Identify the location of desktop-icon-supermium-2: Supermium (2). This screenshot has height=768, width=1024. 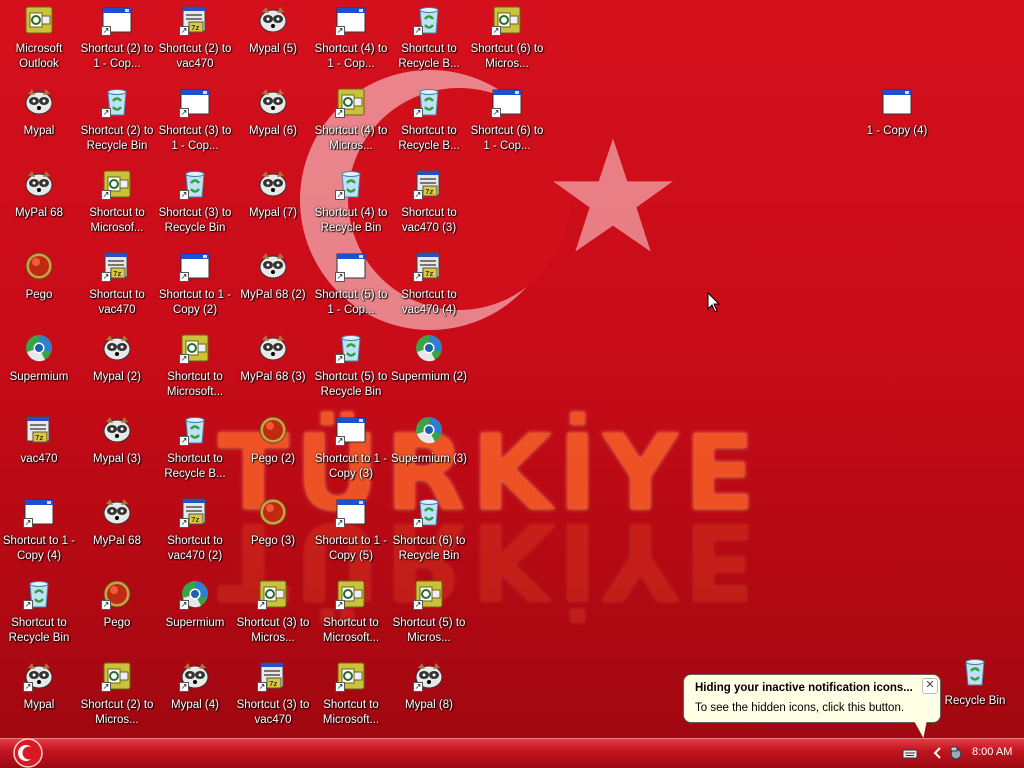
(429, 371).